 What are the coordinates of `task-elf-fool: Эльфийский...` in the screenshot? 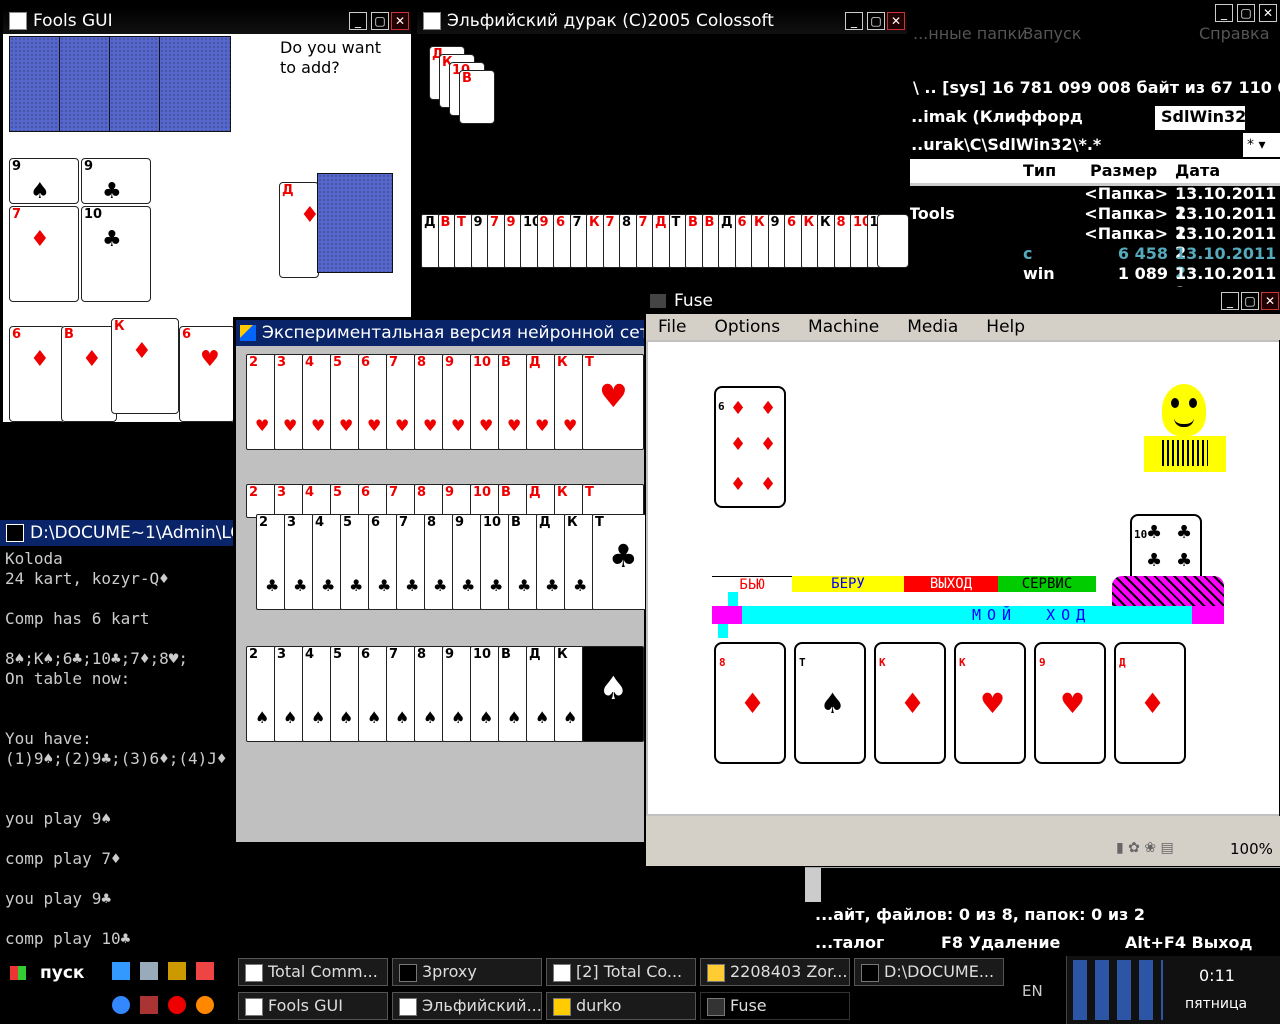 It's located at (467, 1006).